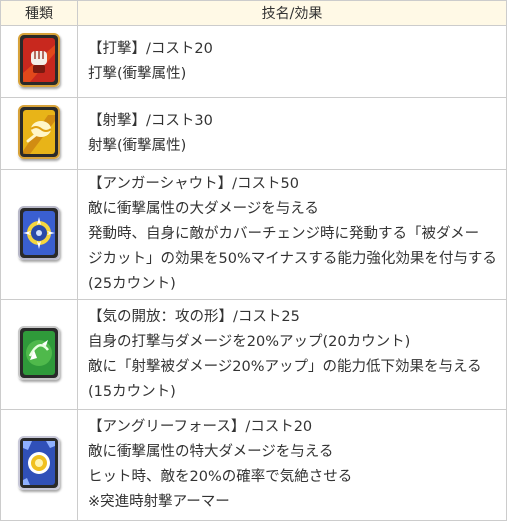 This screenshot has width=507, height=522. I want to click on table-row: 【打撃】/コスト20 打撃(衝撃属性), so click(253, 61).